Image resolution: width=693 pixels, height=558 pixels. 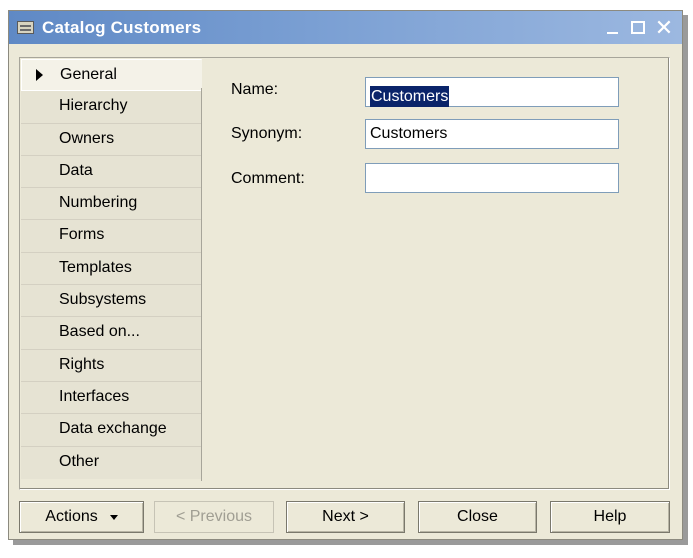 I want to click on close-window-button: ✕, so click(x=664, y=28).